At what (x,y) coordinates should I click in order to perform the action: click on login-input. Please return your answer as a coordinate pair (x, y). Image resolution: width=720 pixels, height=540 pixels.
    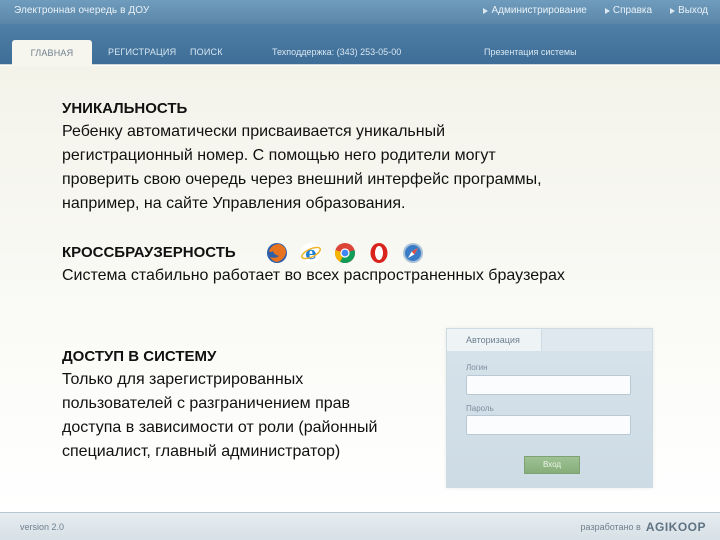
    Looking at the image, I should click on (548, 385).